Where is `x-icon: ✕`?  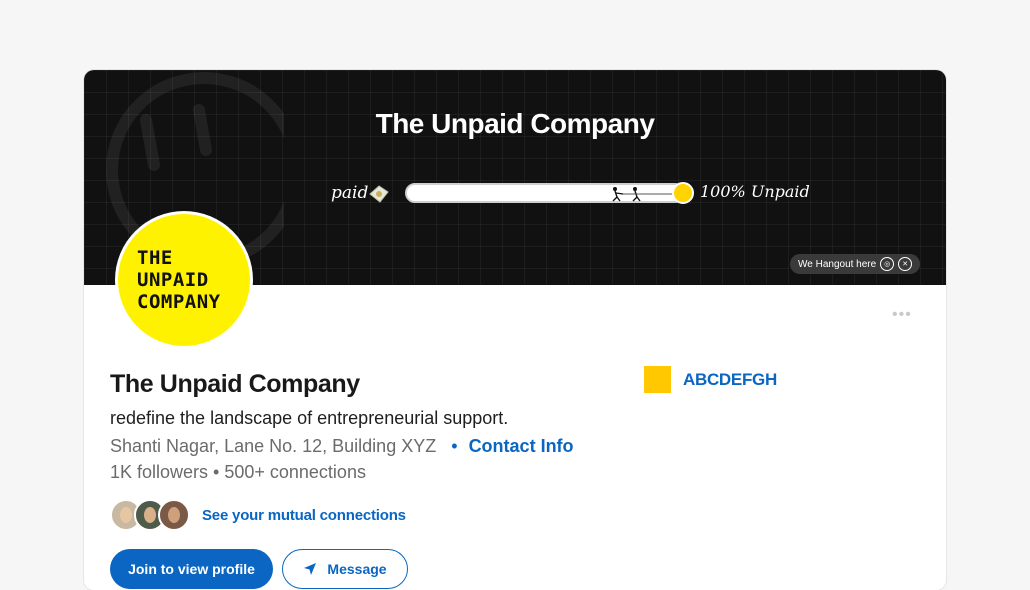 x-icon: ✕ is located at coordinates (905, 264).